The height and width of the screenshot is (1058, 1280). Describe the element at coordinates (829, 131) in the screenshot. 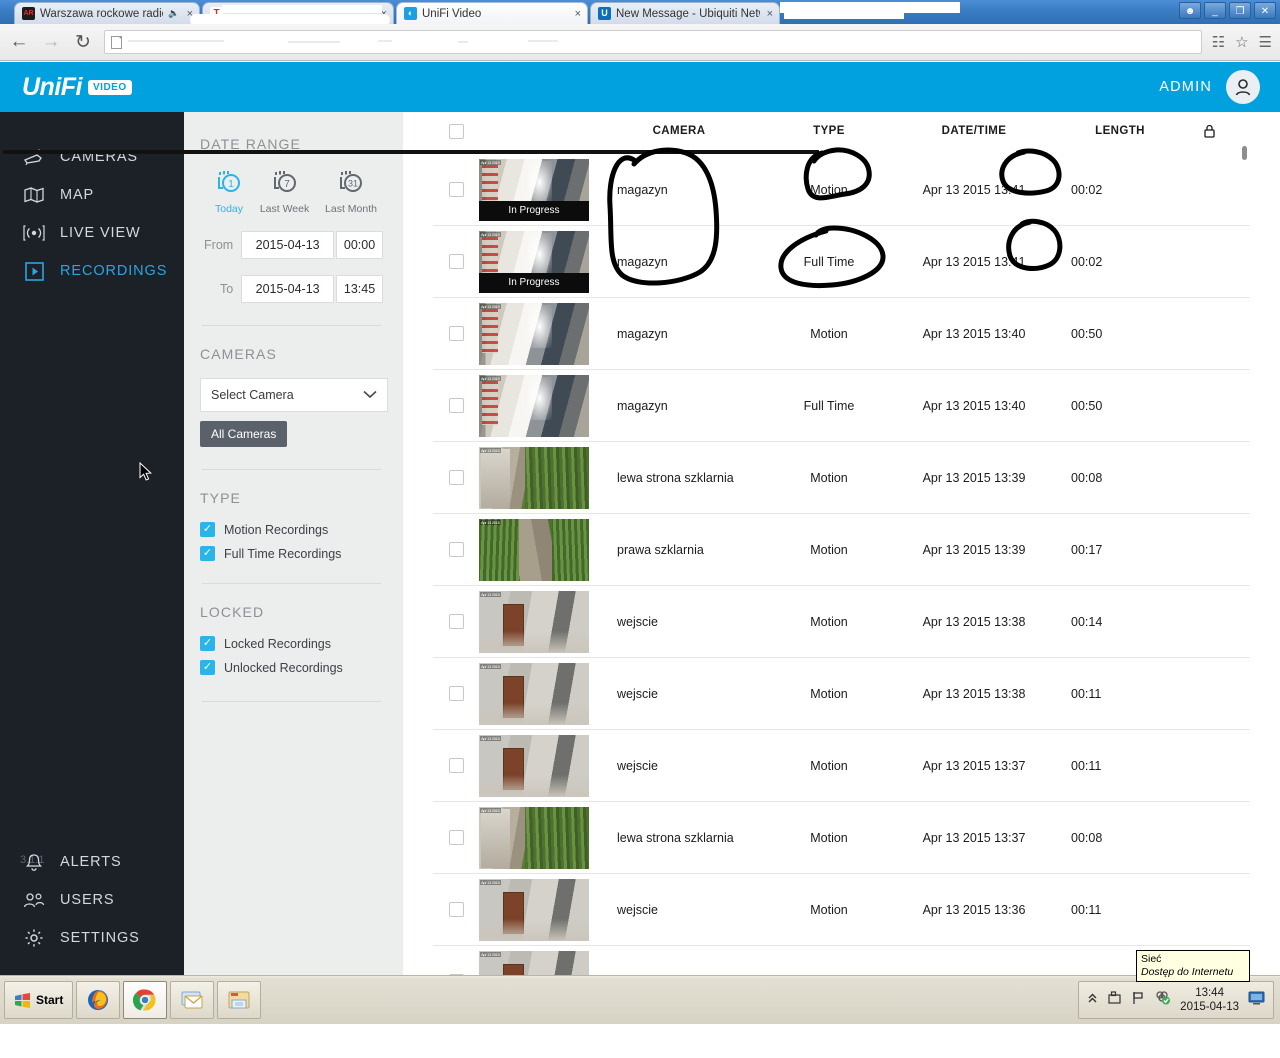

I see `type-column-header: TYPE` at that location.